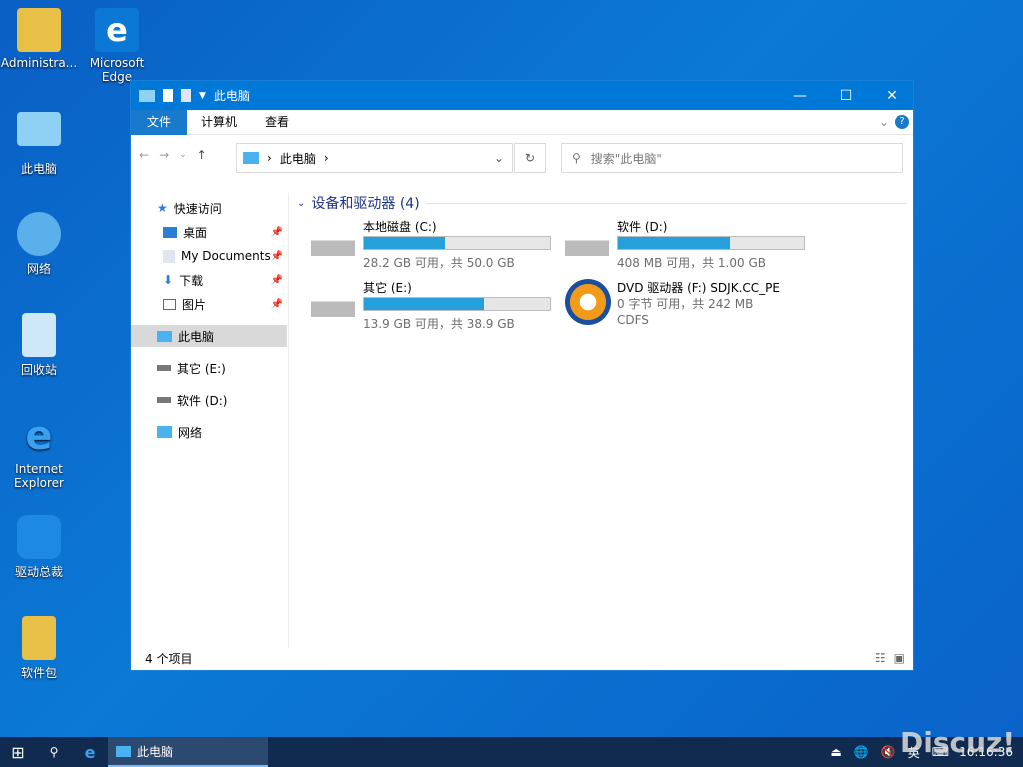  I want to click on label: 软件 (D:), so click(202, 400).